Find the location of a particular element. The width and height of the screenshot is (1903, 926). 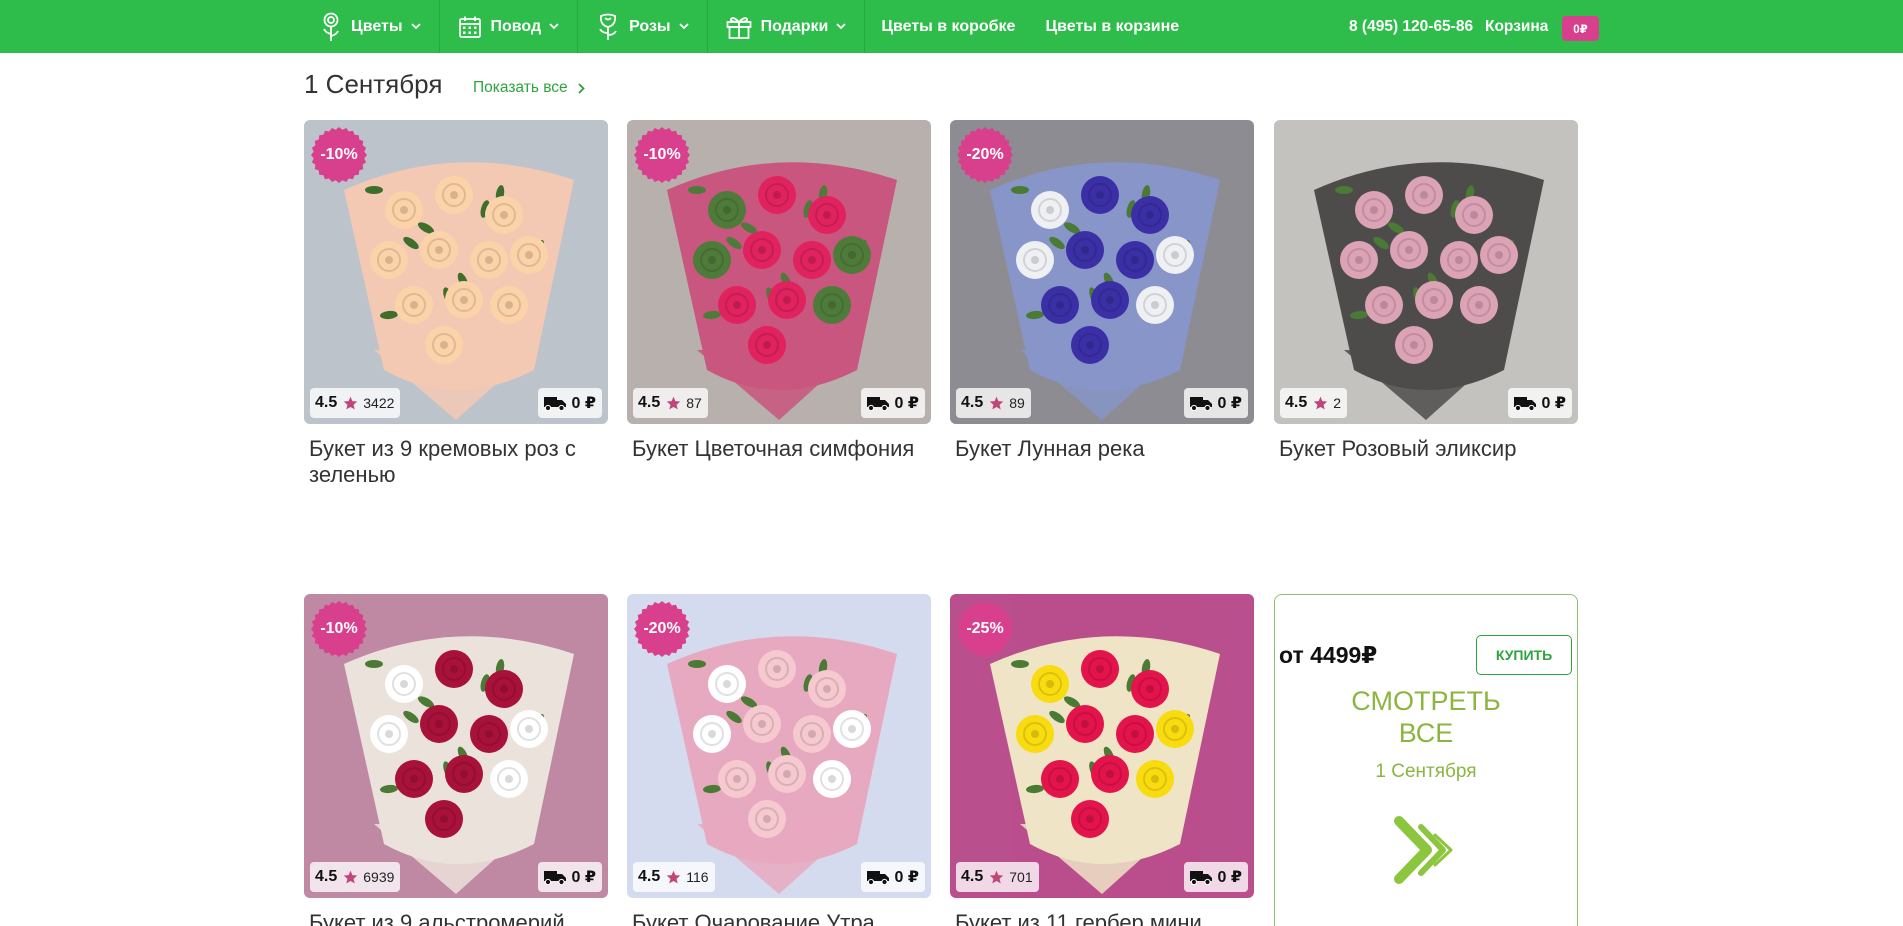

discount-text: -20% is located at coordinates (662, 628).